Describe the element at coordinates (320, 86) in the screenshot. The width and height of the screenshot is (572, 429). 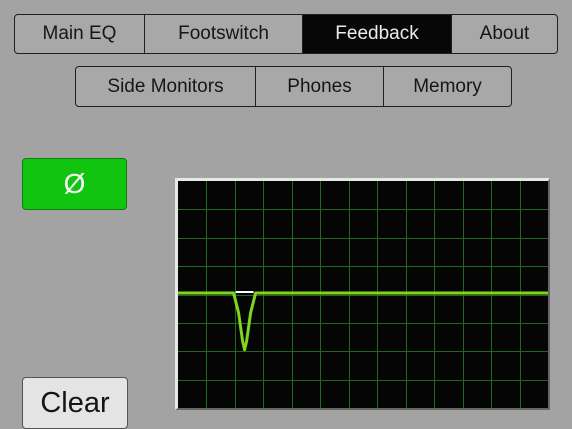
I see `subtab-phones: Phones` at that location.